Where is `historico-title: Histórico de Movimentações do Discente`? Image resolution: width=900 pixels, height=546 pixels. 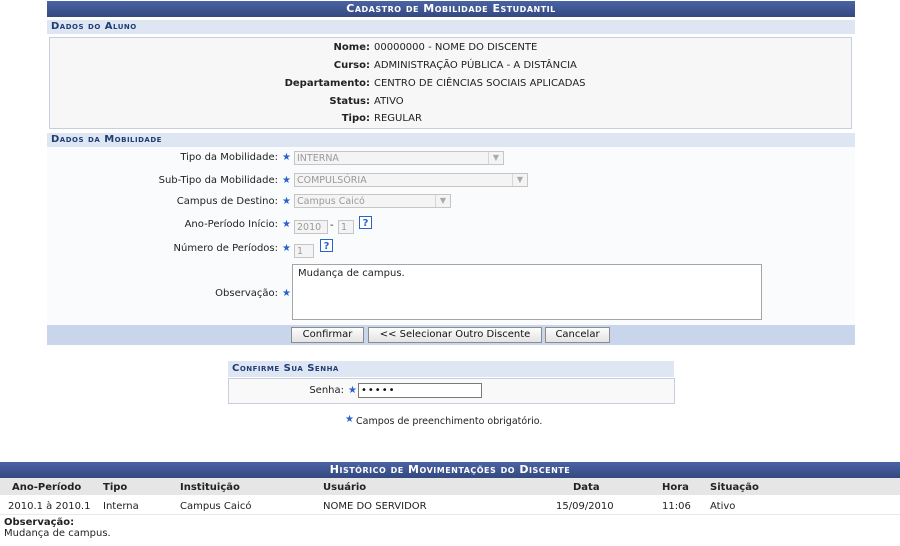 historico-title: Histórico de Movimentações do Discente is located at coordinates (450, 470).